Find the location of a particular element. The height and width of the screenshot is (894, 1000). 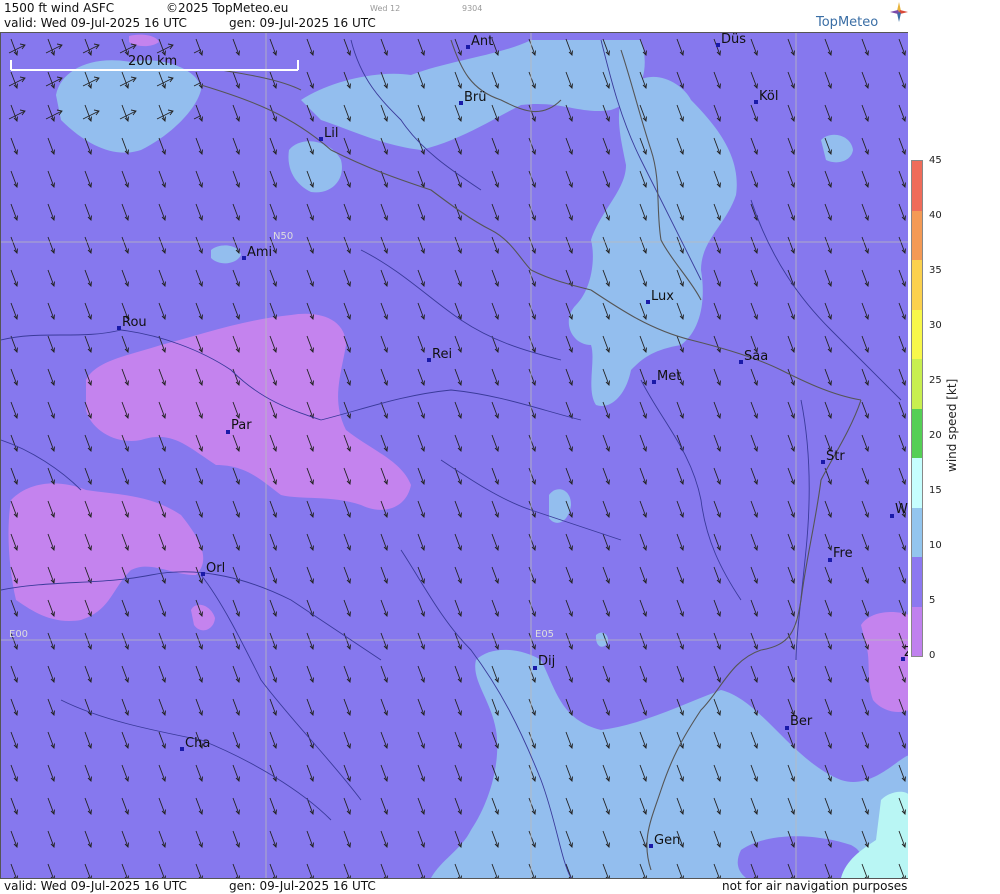

scale-bar-label: 200 km is located at coordinates (152, 61).